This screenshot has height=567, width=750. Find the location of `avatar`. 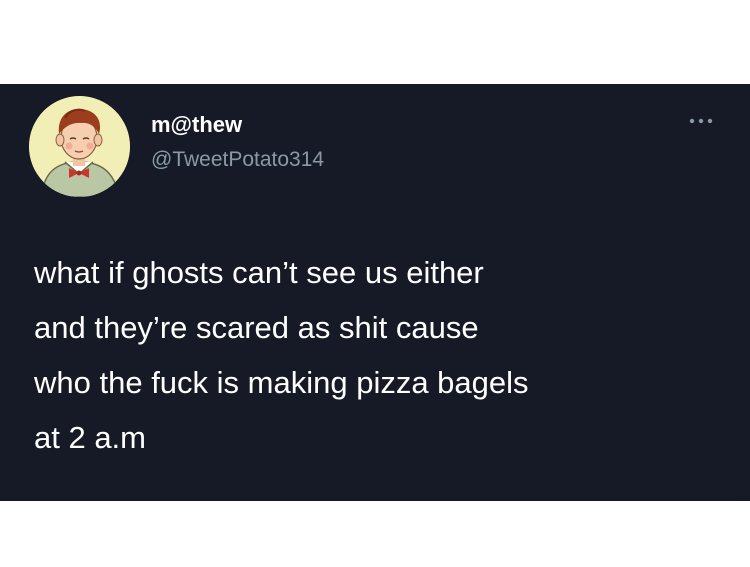

avatar is located at coordinates (79, 146).